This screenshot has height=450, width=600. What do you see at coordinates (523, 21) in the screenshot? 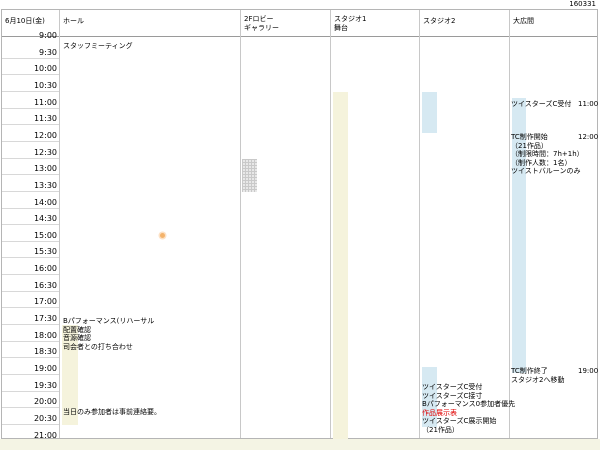
I see `column-header-hiroma: 大広間` at bounding box center [523, 21].